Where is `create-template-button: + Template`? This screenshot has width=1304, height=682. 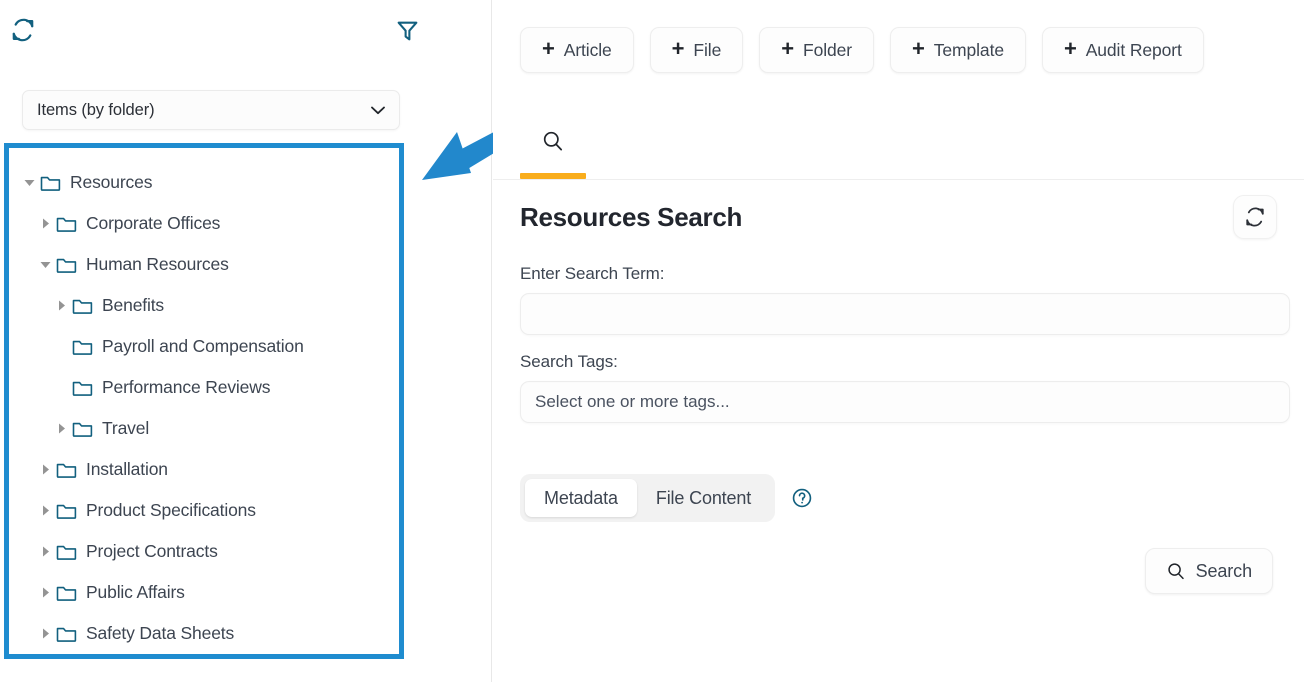 create-template-button: + Template is located at coordinates (958, 50).